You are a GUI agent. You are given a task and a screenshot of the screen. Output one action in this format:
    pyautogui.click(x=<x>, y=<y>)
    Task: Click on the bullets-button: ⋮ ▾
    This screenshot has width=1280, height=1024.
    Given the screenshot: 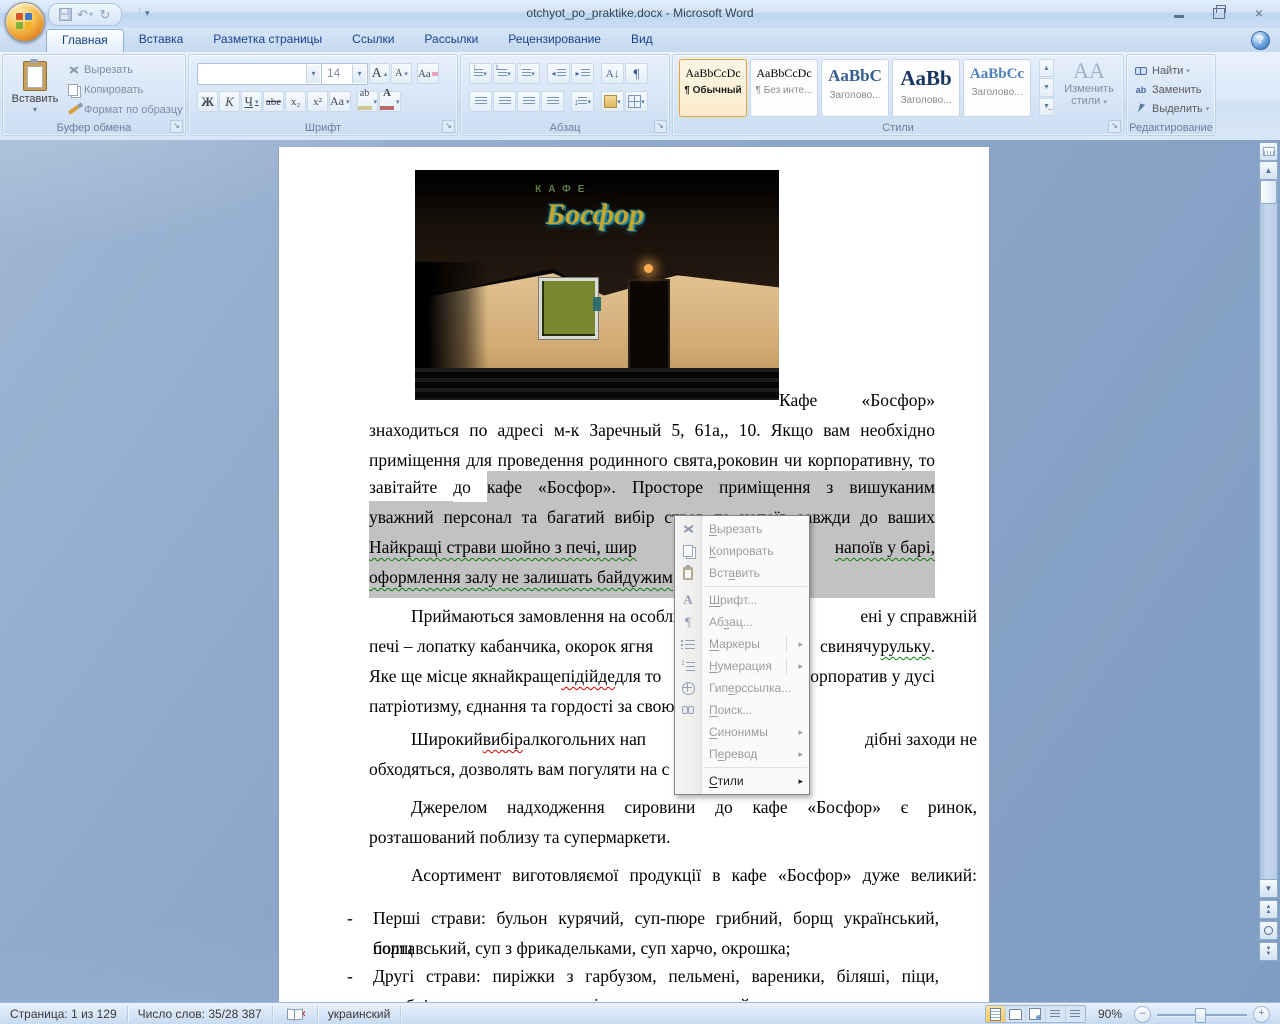 What is the action you would take?
    pyautogui.click(x=480, y=73)
    